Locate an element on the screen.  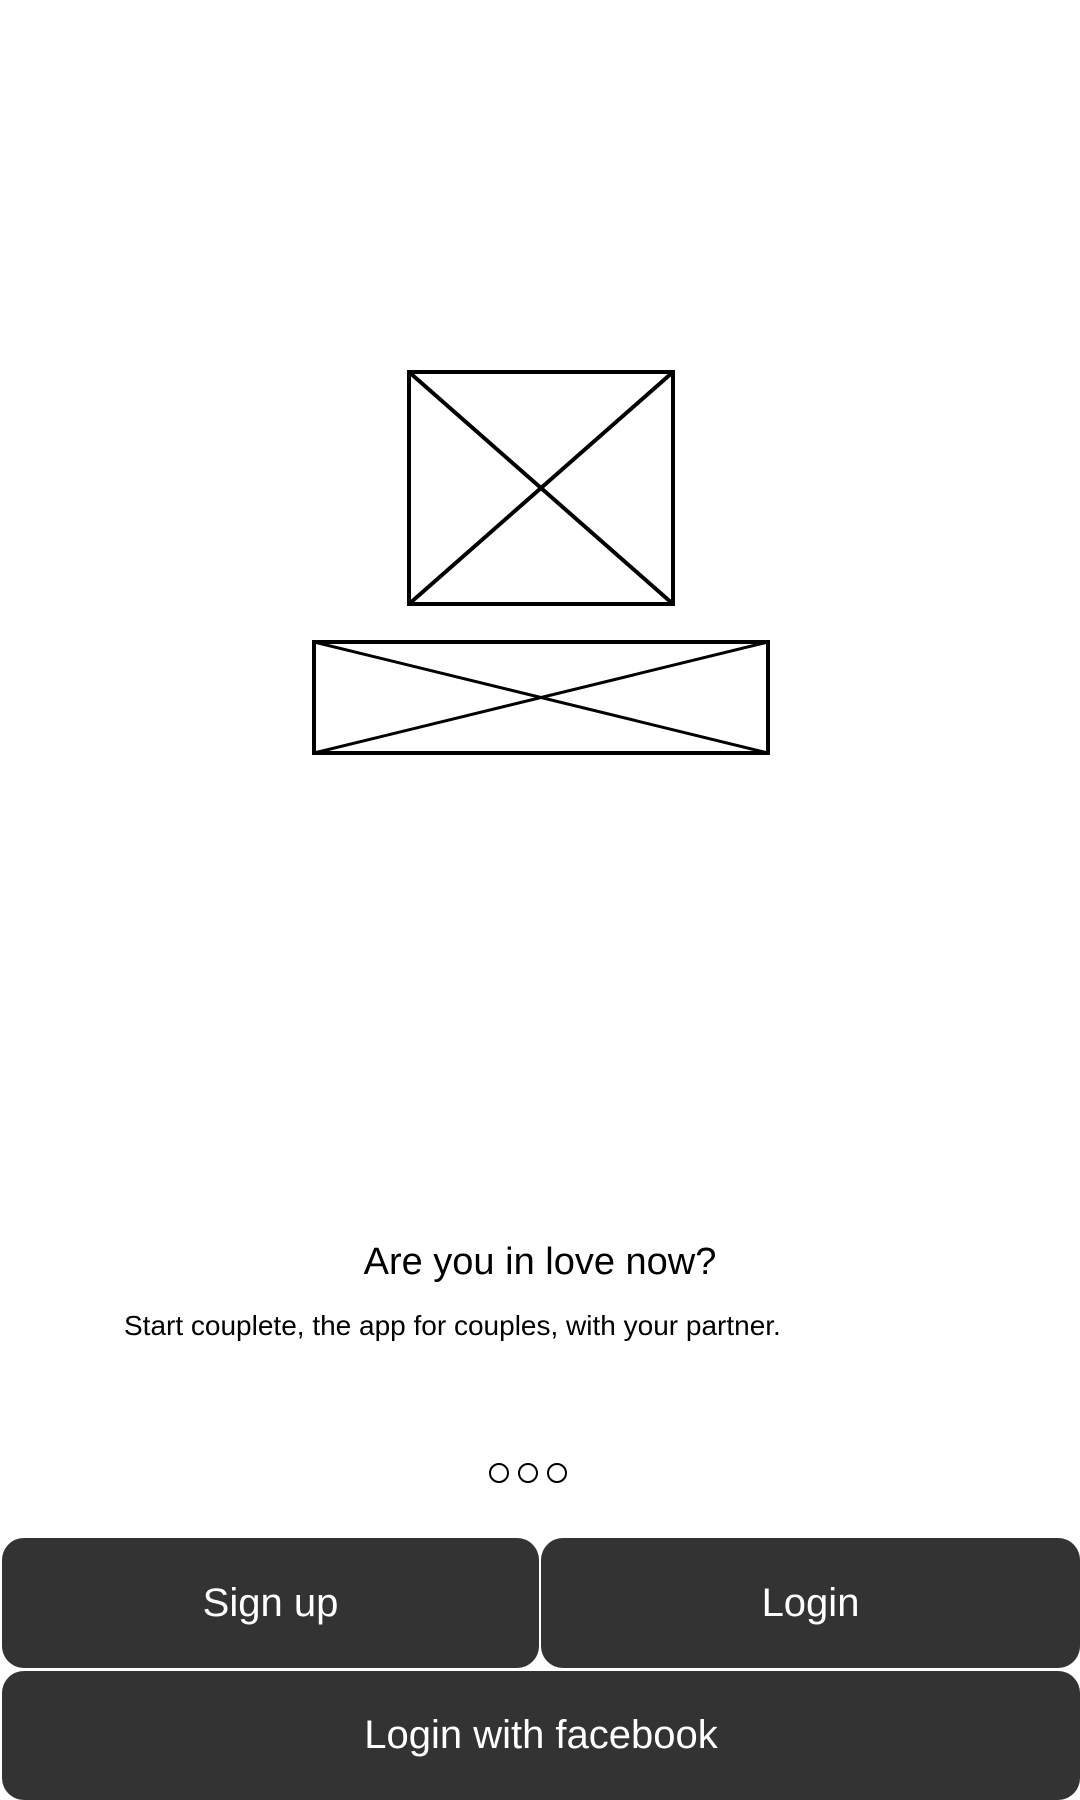
login-with-facebook-label: Login with facebook is located at coordinates (541, 1735).